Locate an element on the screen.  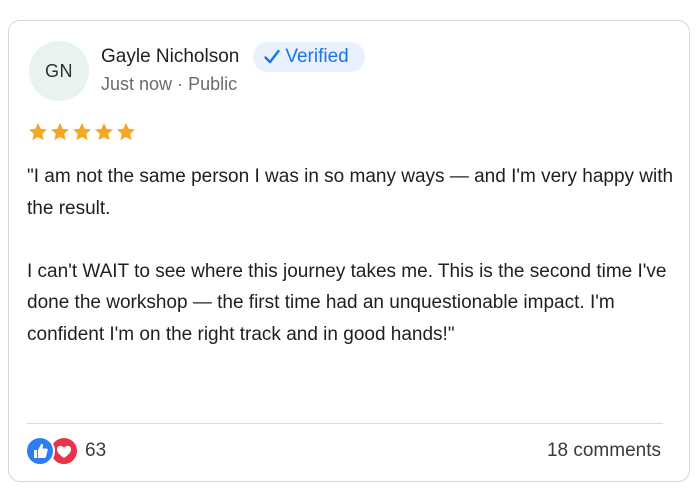
author-row: Gayle Nicholson Verified is located at coordinates (233, 57).